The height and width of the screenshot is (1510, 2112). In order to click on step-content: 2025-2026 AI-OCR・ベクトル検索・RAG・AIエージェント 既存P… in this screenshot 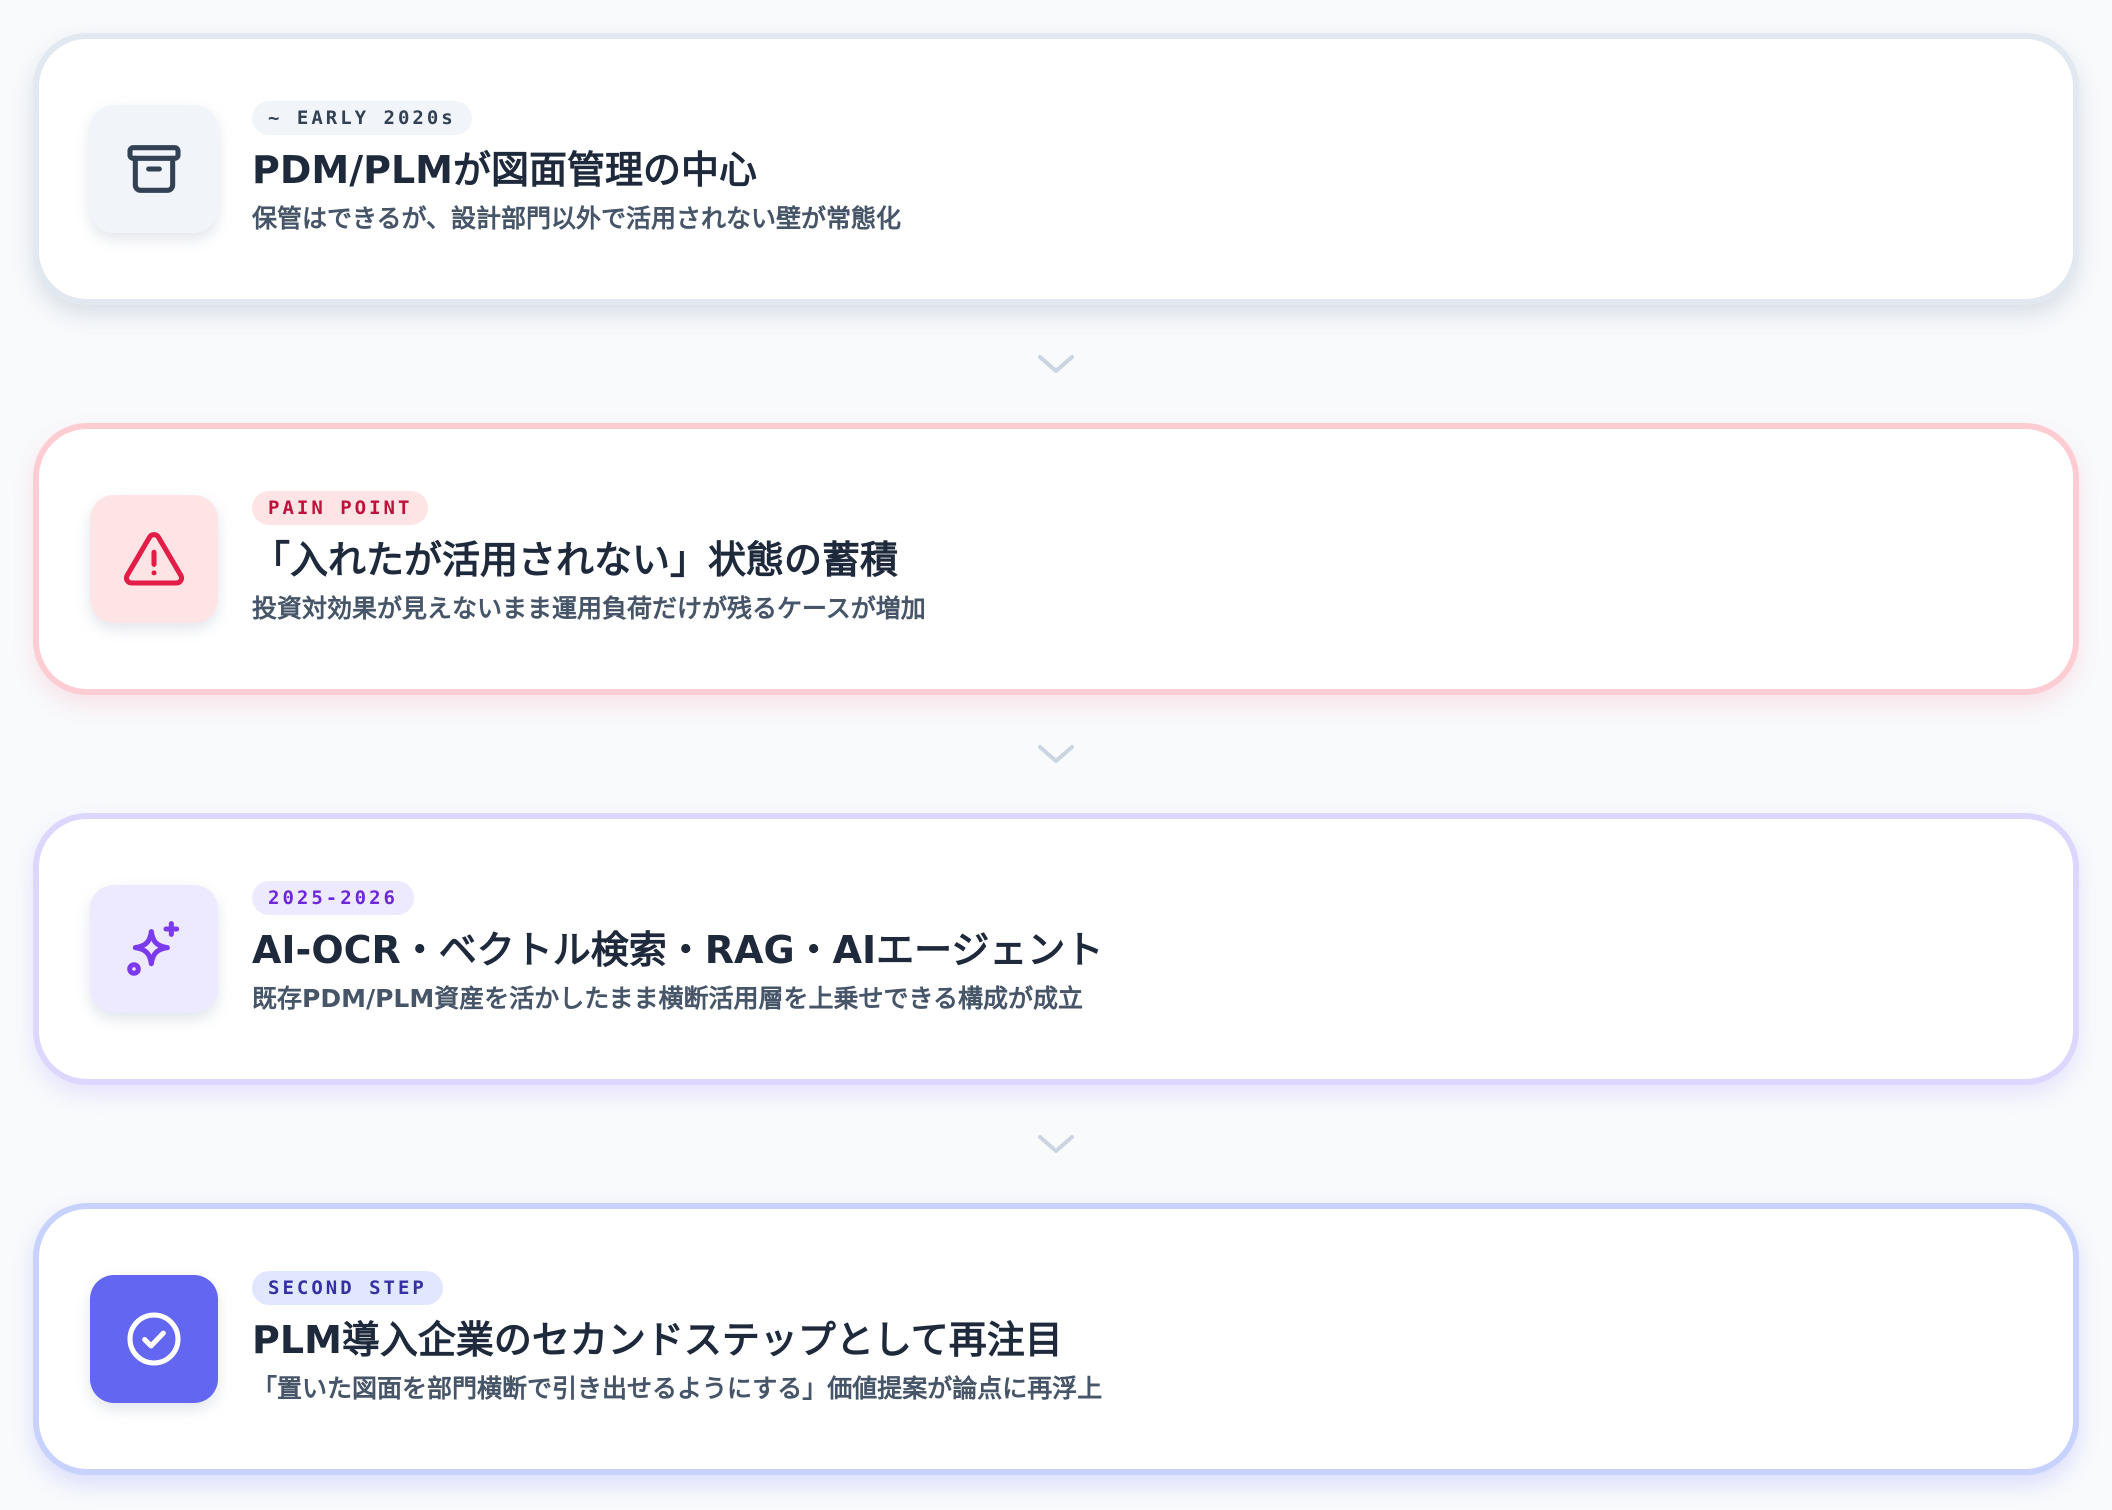, I will do `click(1142, 948)`.